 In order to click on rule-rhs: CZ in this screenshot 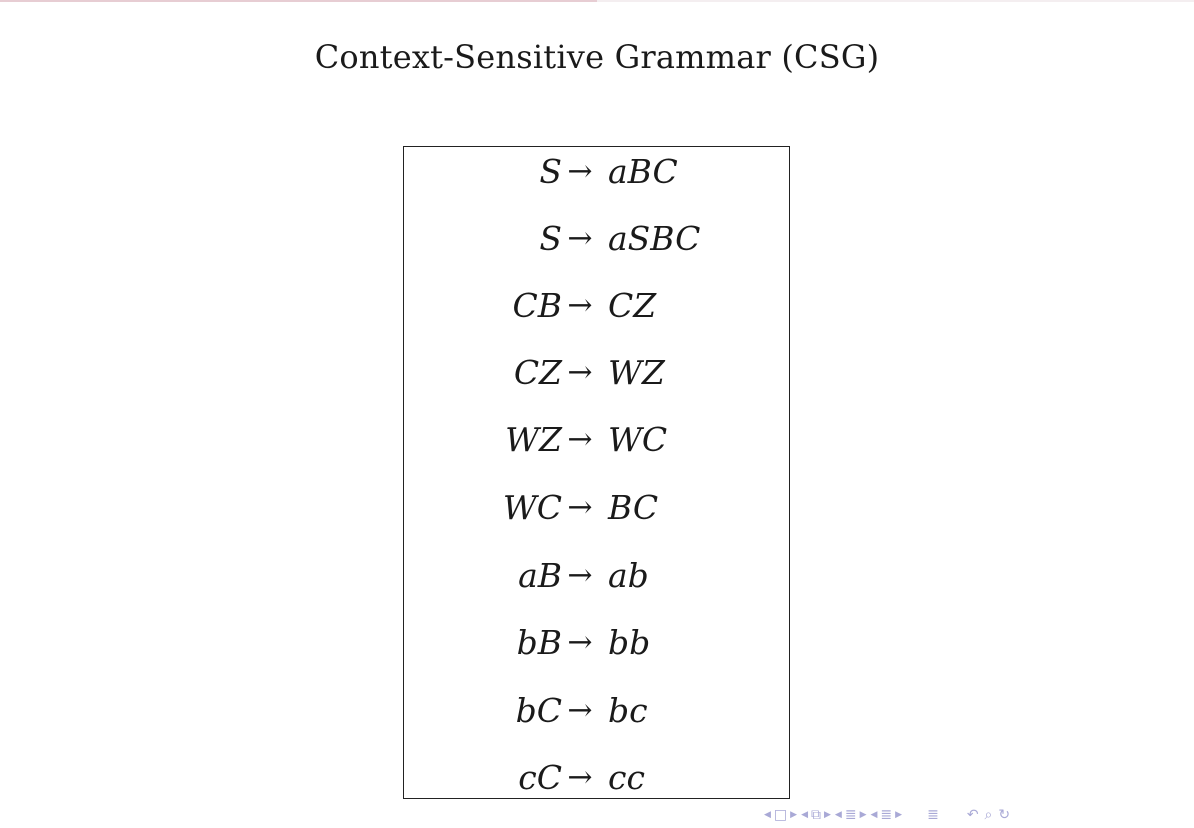, I will do `click(632, 305)`.